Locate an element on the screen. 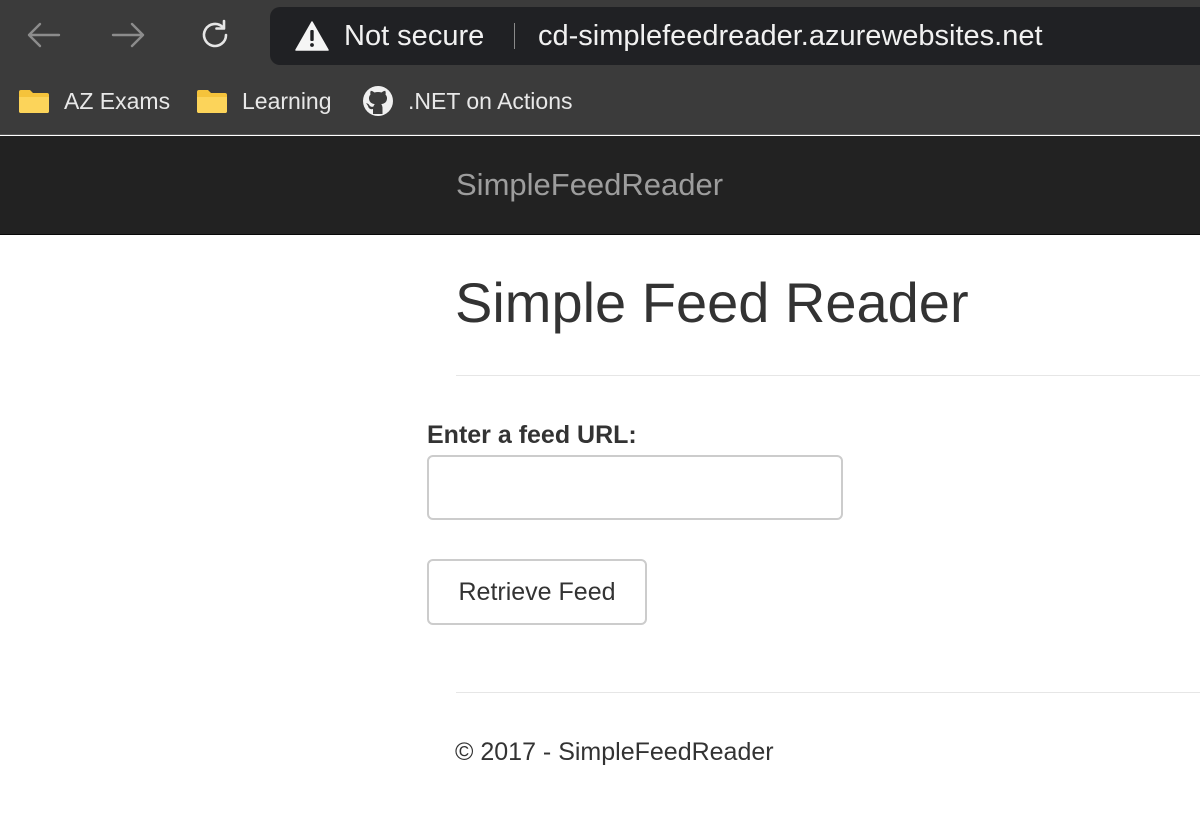  bookmark-az-exams: AZ Exams is located at coordinates (94, 101).